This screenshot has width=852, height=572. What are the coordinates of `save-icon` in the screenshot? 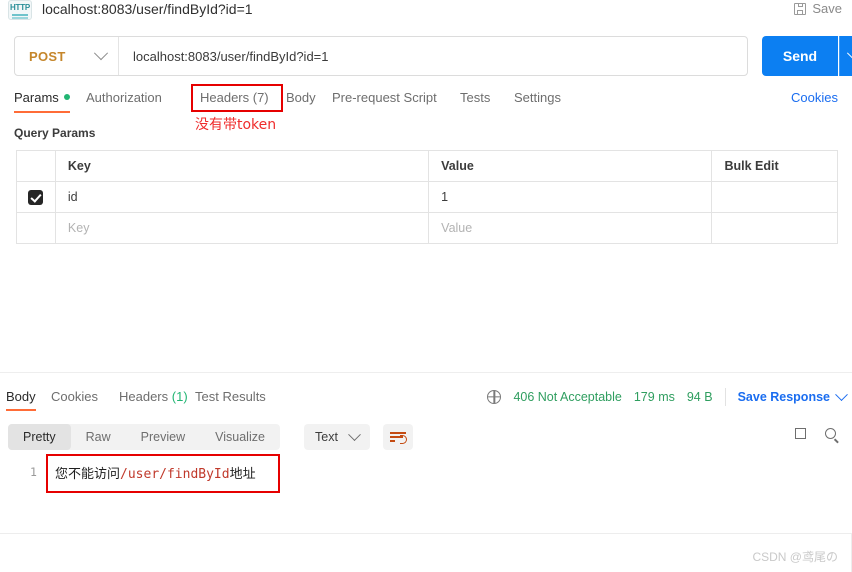 It's located at (800, 9).